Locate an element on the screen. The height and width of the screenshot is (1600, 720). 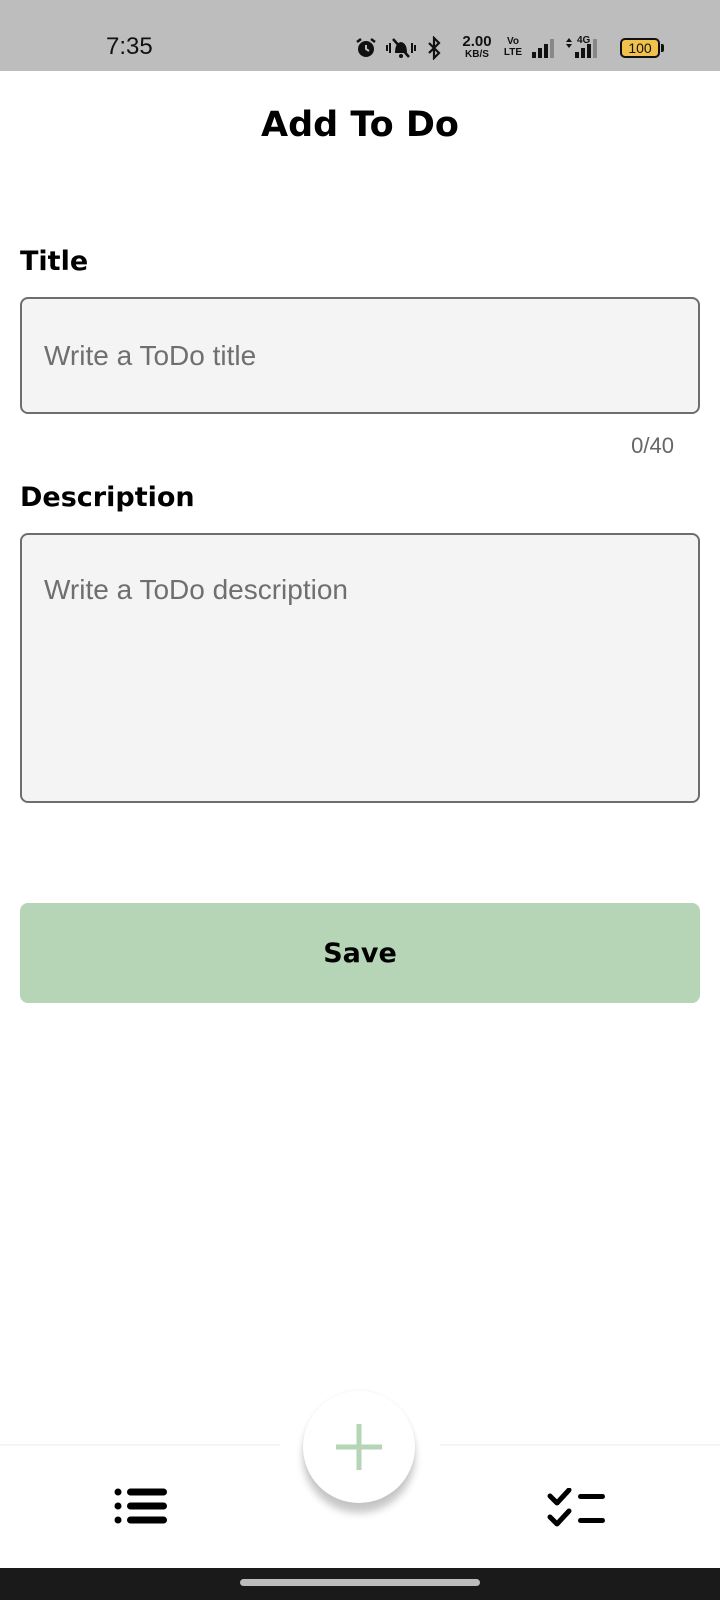
nav-todo-list is located at coordinates (142, 1506).